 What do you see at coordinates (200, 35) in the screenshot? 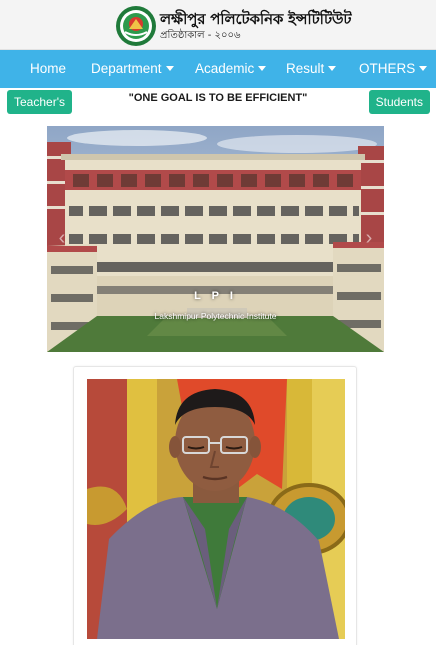
I see `site-established: প্রতিষ্ঠাকাল - ২০০৬` at bounding box center [200, 35].